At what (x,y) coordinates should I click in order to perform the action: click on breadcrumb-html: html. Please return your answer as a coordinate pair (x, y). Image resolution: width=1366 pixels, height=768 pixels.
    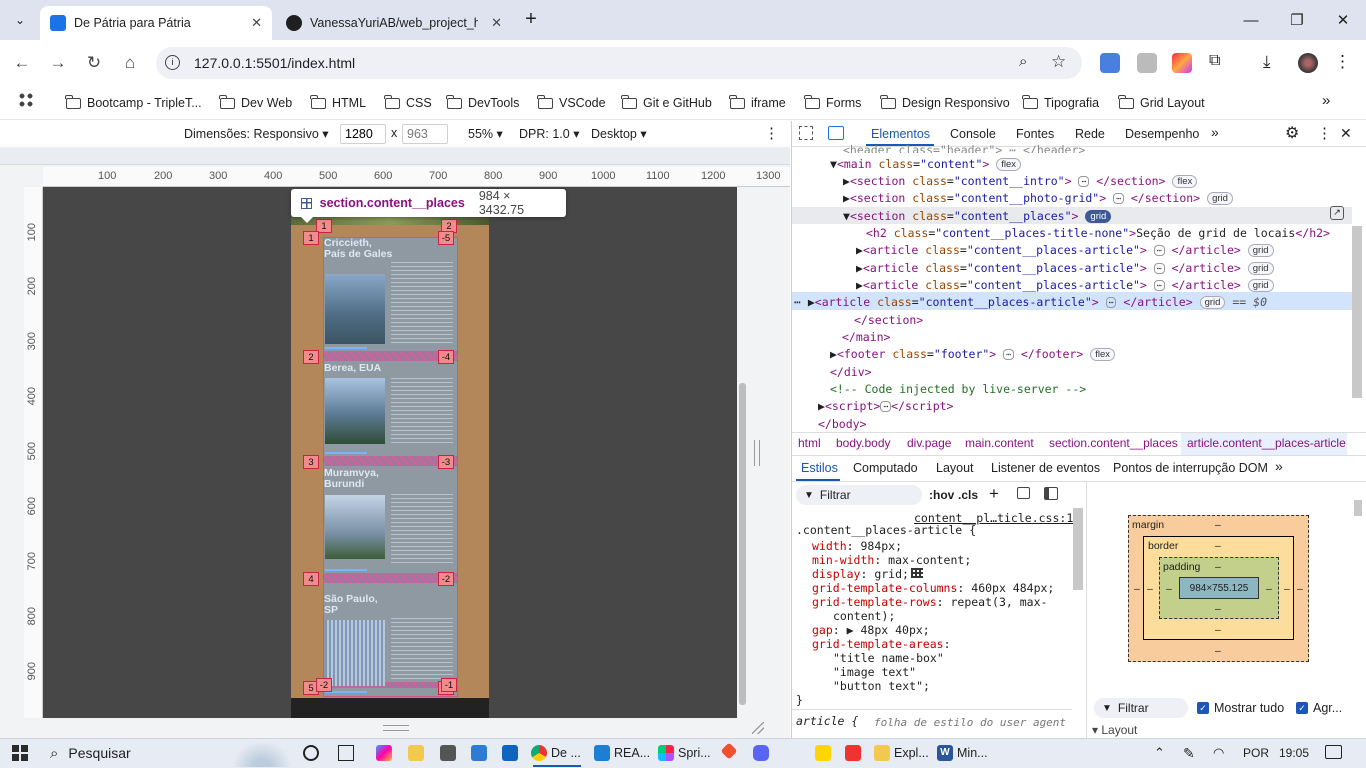
    Looking at the image, I should click on (809, 443).